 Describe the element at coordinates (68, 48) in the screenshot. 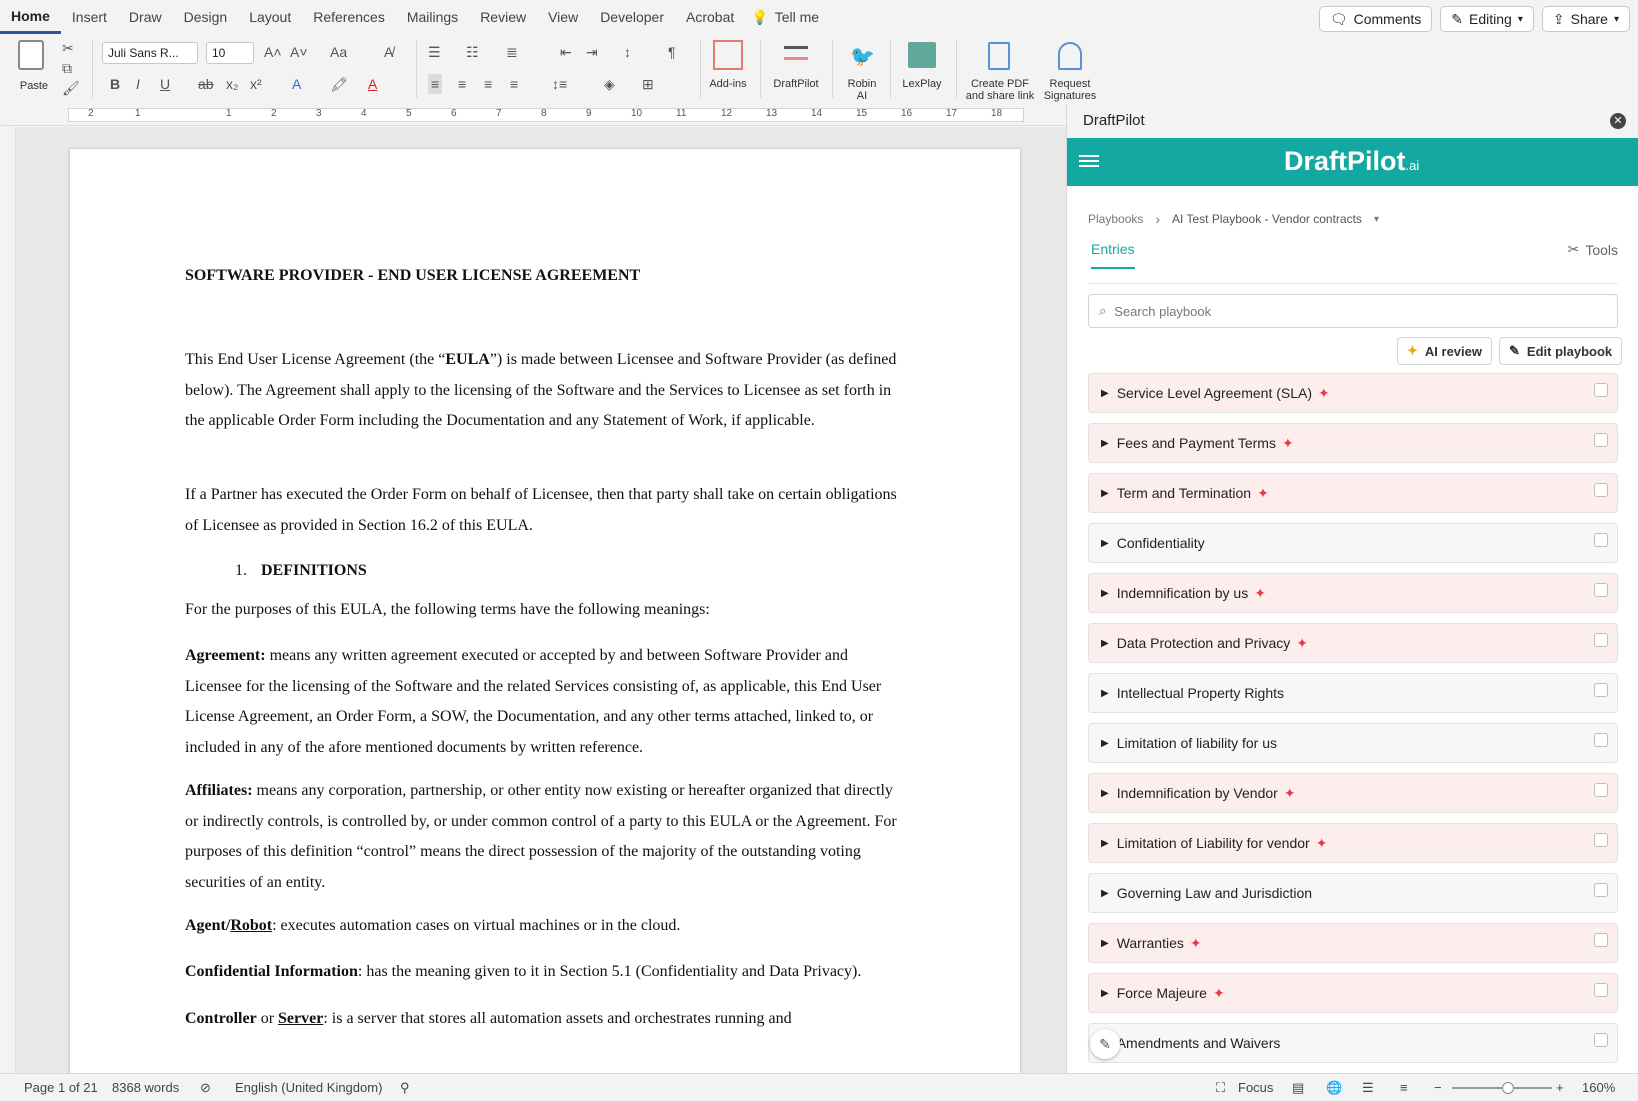

I see `cut-icon: ✂` at that location.